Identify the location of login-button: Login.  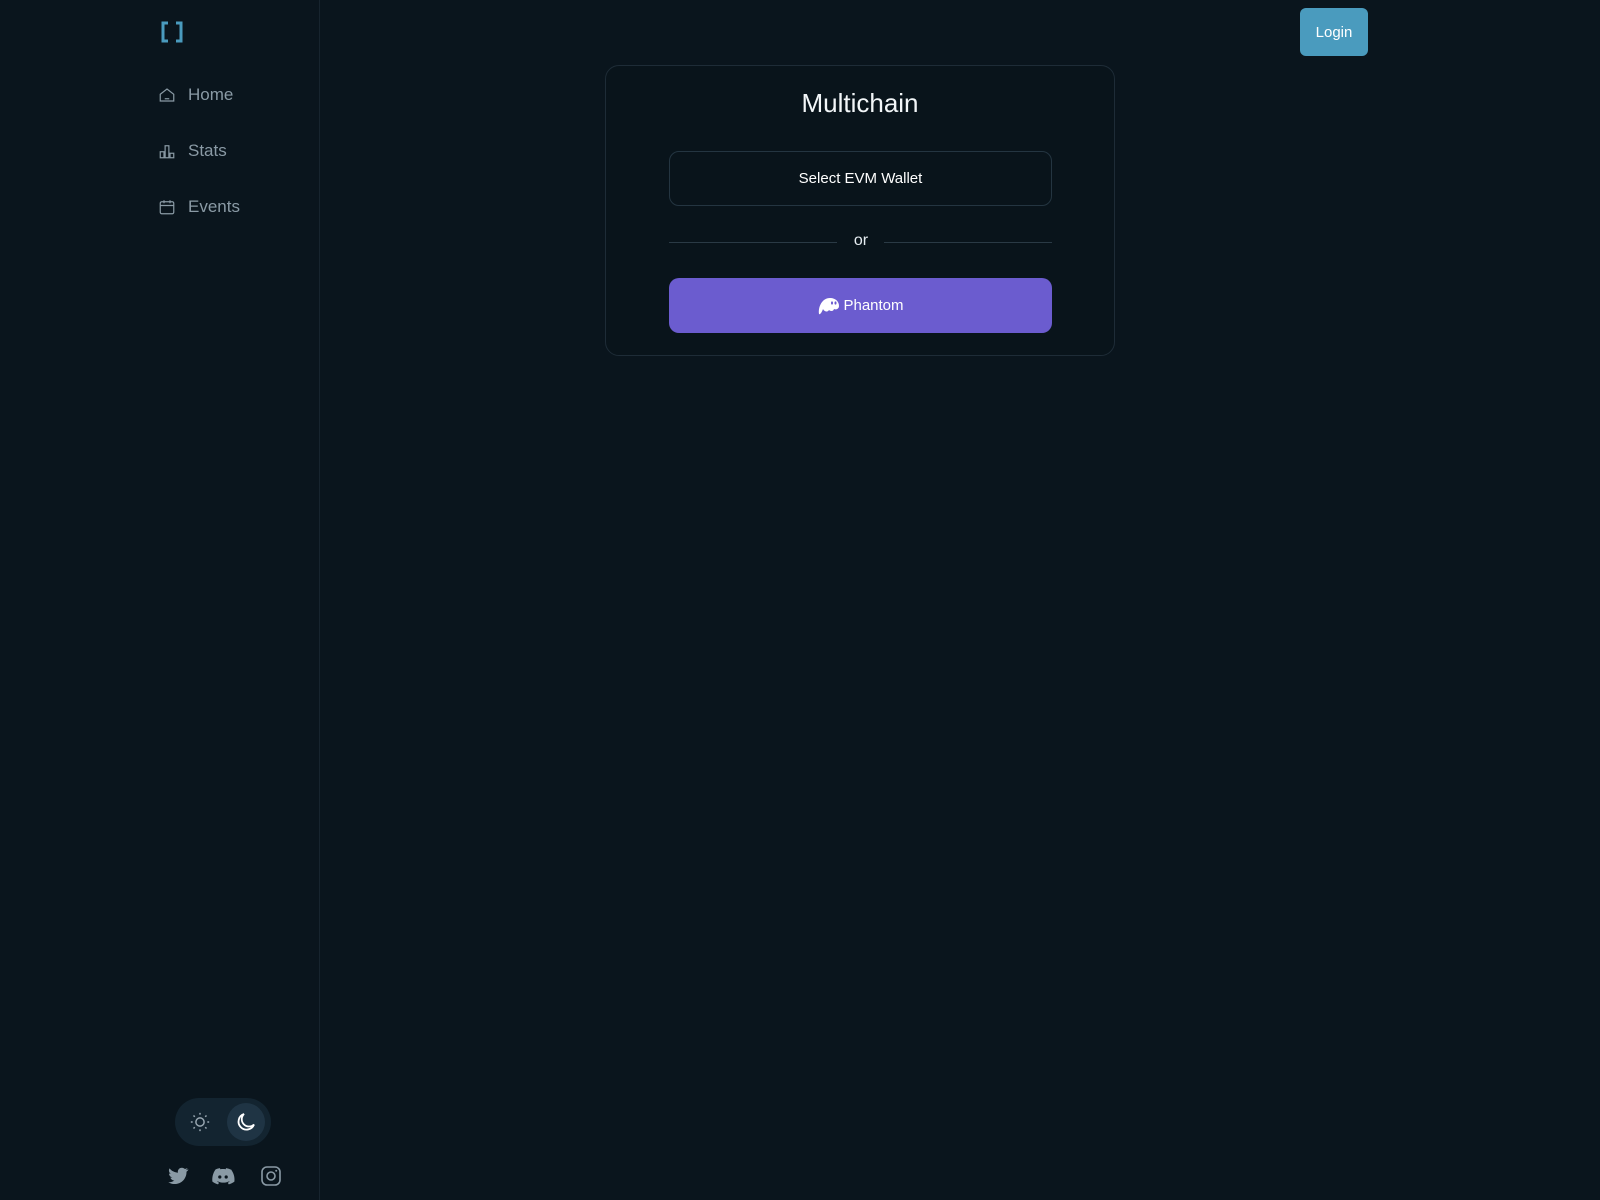
(1334, 32).